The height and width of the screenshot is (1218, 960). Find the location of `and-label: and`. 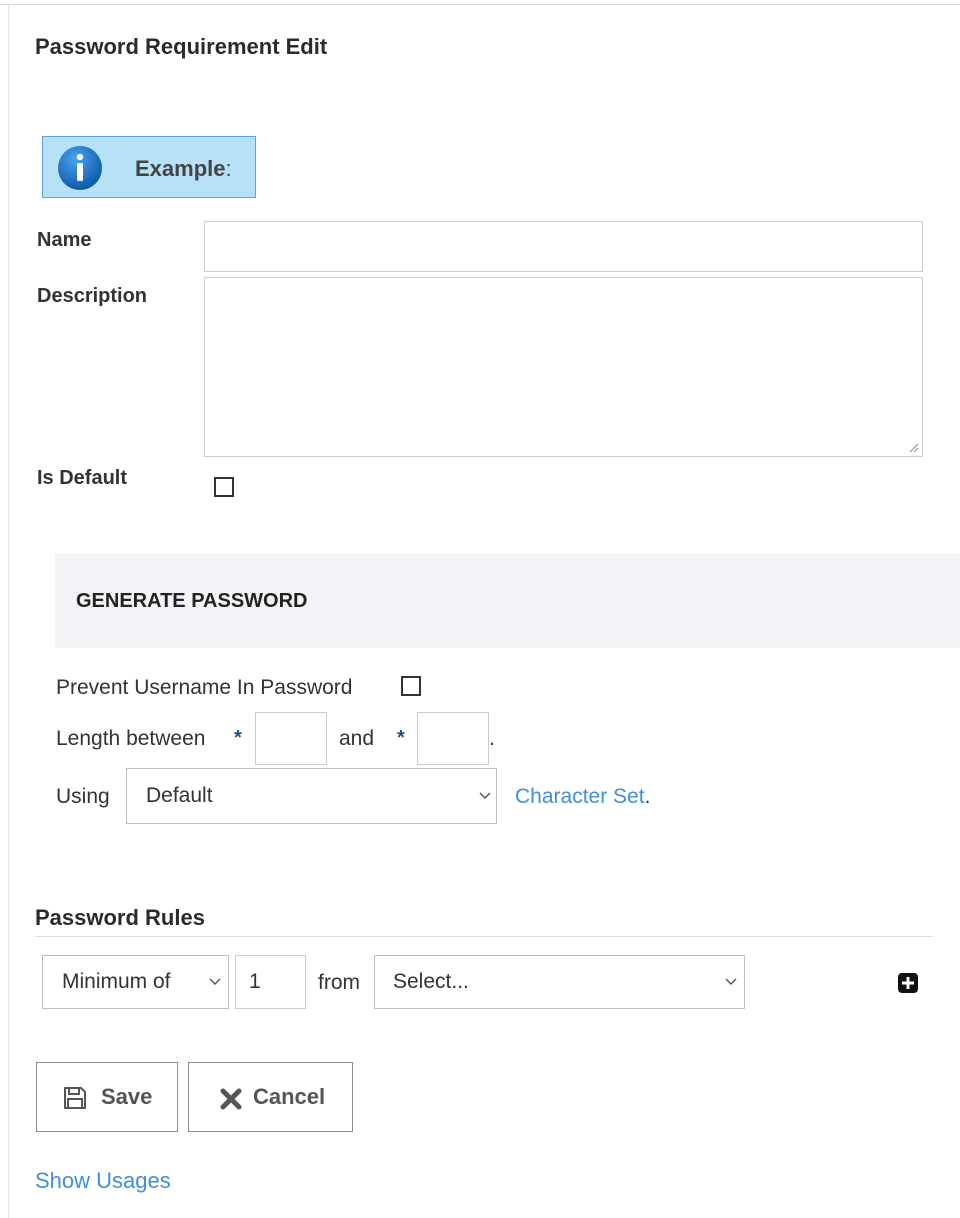

and-label: and is located at coordinates (357, 738).